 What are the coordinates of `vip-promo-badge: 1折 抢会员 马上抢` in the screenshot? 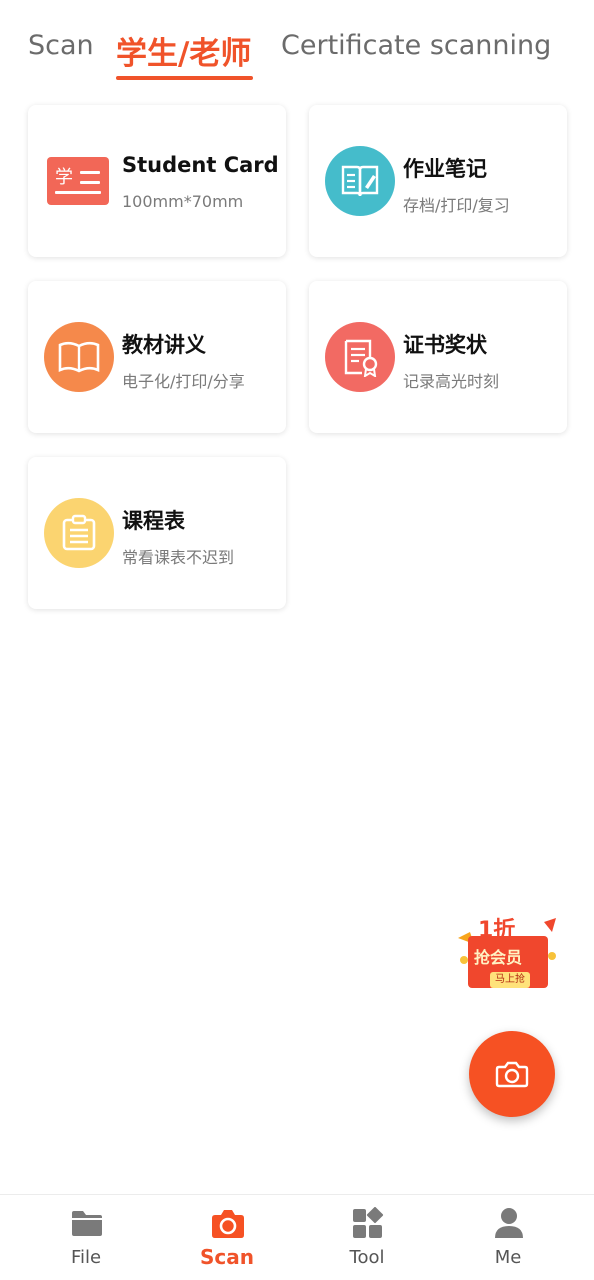 It's located at (507, 954).